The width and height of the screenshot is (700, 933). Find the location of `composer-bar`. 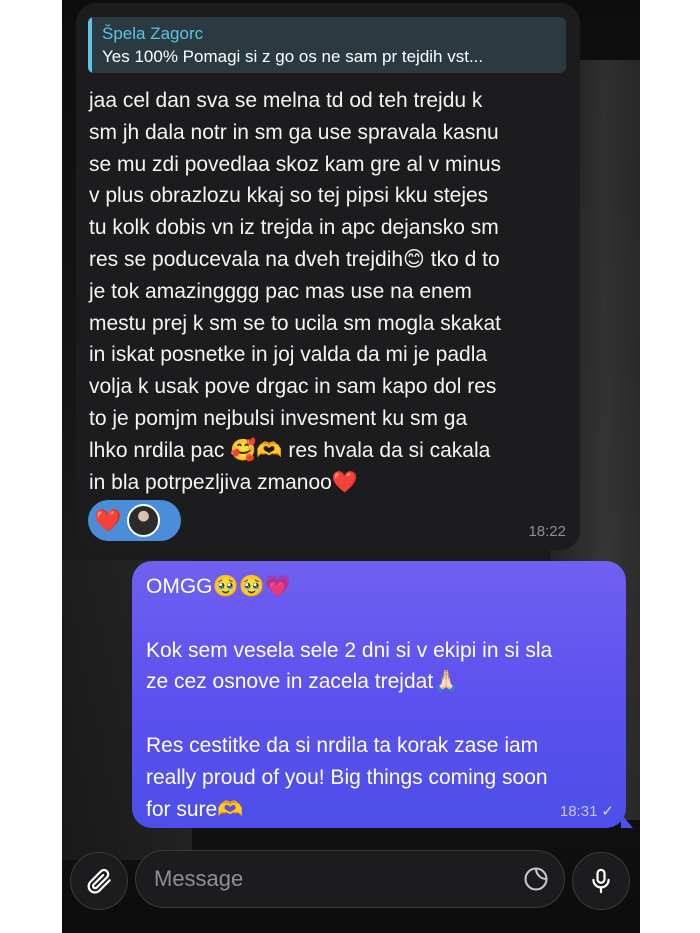

composer-bar is located at coordinates (351, 880).